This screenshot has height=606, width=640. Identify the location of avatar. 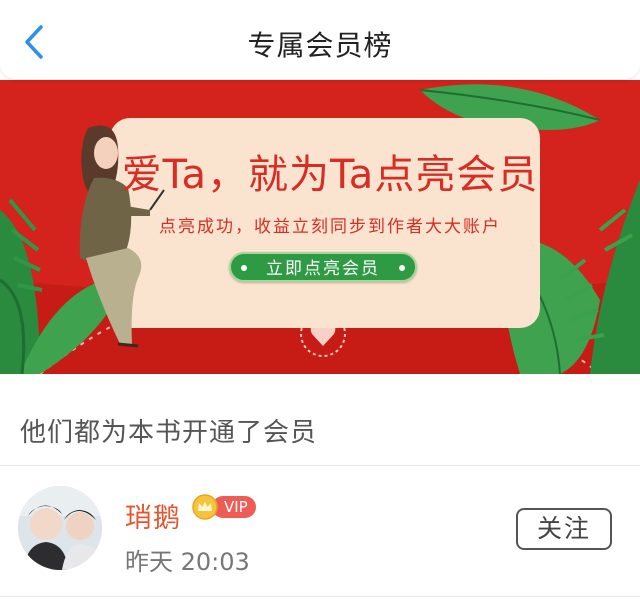
(60, 528).